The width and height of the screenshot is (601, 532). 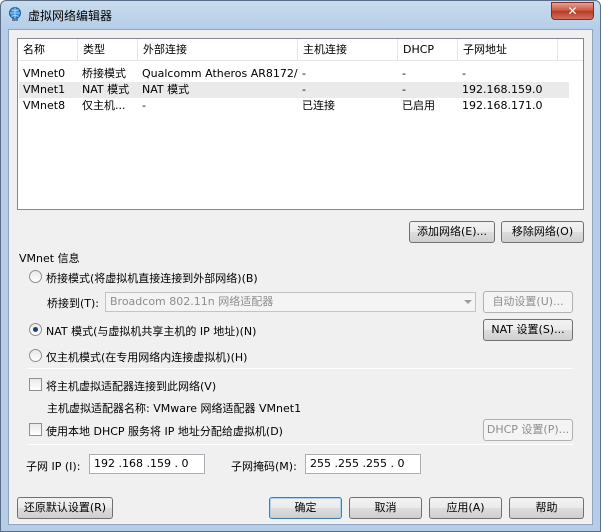 I want to click on host-only-mode-radio, so click(x=35, y=355).